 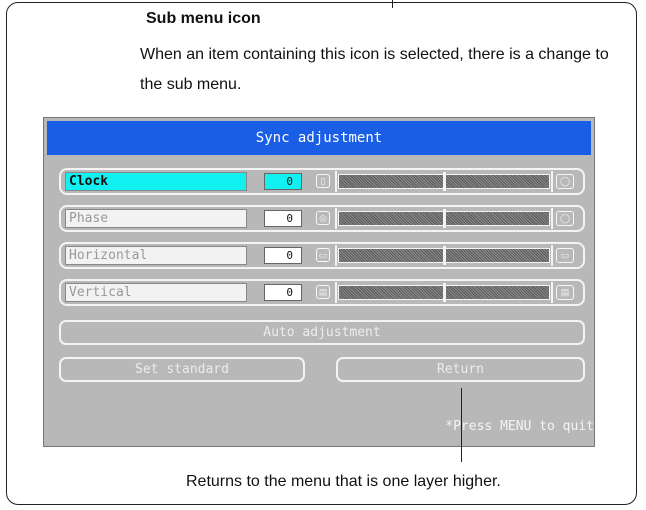 I want to click on menu-title: Sync adjustment, so click(x=319, y=138).